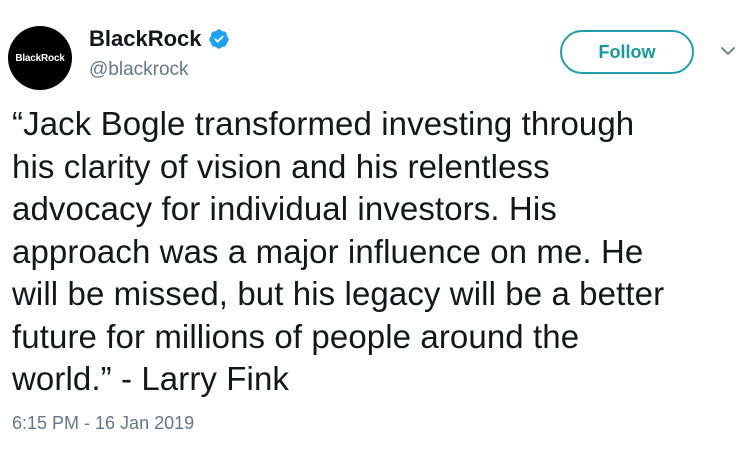 The image size is (750, 449). I want to click on display-name: BlackRock, so click(145, 39).